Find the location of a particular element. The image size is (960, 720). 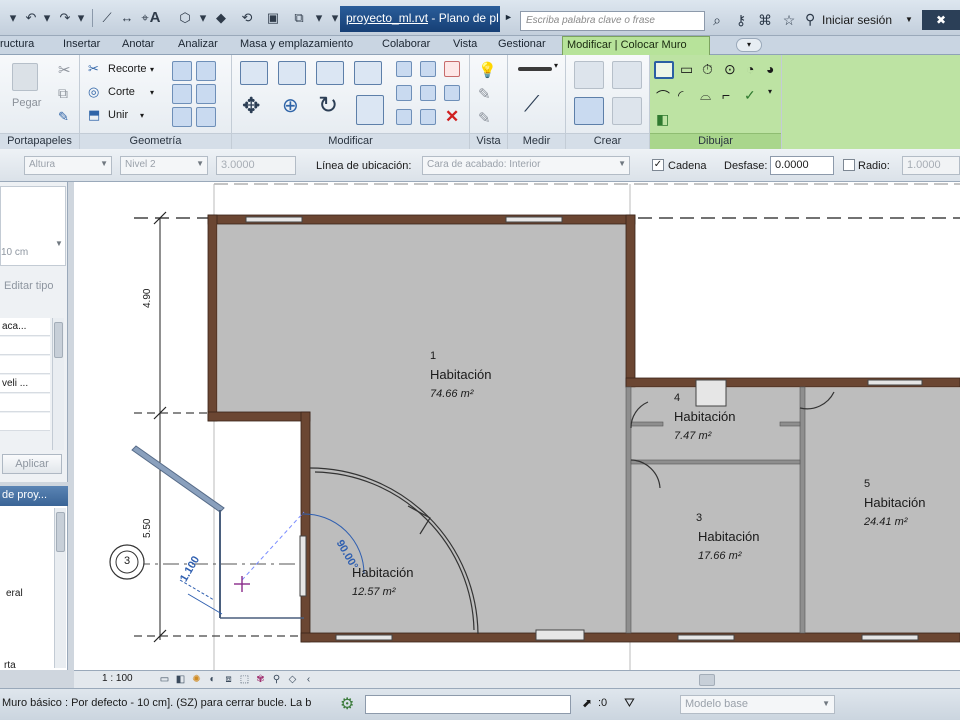

demolish-icon is located at coordinates (182, 117).